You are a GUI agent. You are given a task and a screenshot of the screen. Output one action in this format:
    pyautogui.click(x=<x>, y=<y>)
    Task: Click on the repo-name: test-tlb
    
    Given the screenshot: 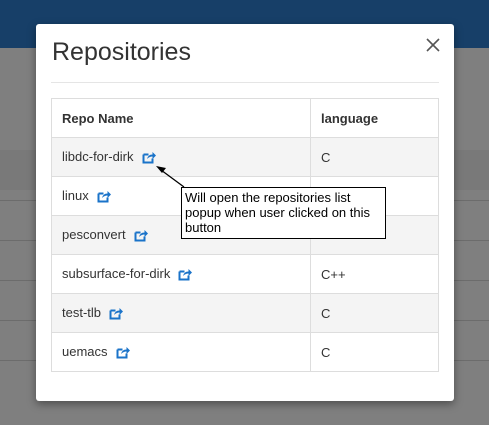 What is the action you would take?
    pyautogui.click(x=82, y=313)
    